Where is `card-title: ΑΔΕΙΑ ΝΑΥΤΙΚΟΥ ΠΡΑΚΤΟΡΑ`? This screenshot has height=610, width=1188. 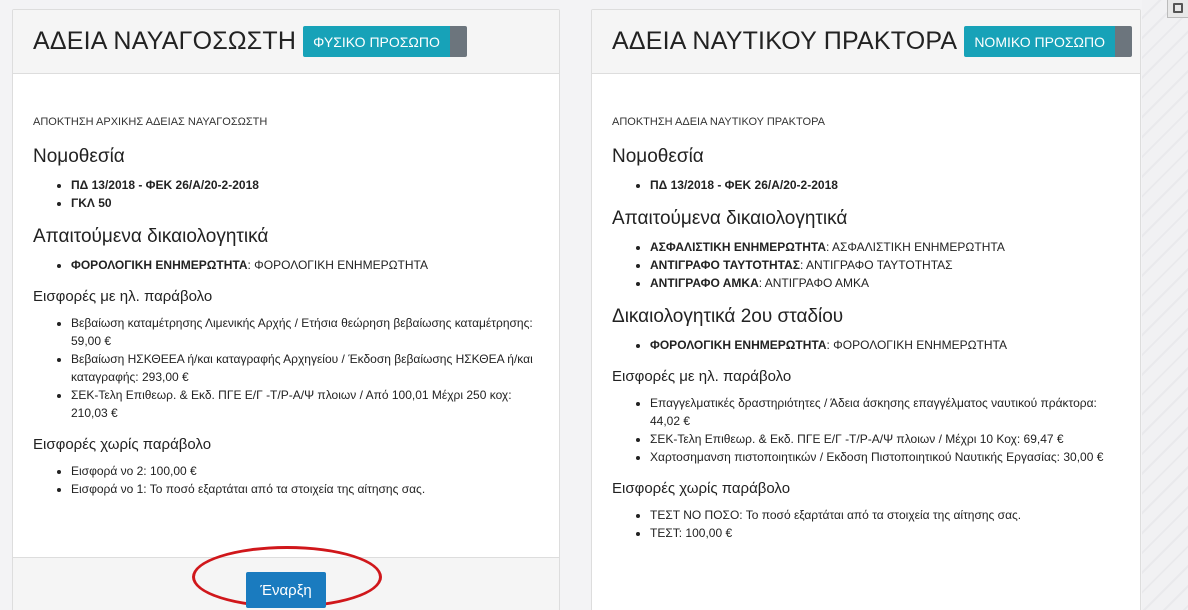 card-title: ΑΔΕΙΑ ΝΑΥΤΙΚΟΥ ΠΡΑΚΤΟΡΑ is located at coordinates (785, 41).